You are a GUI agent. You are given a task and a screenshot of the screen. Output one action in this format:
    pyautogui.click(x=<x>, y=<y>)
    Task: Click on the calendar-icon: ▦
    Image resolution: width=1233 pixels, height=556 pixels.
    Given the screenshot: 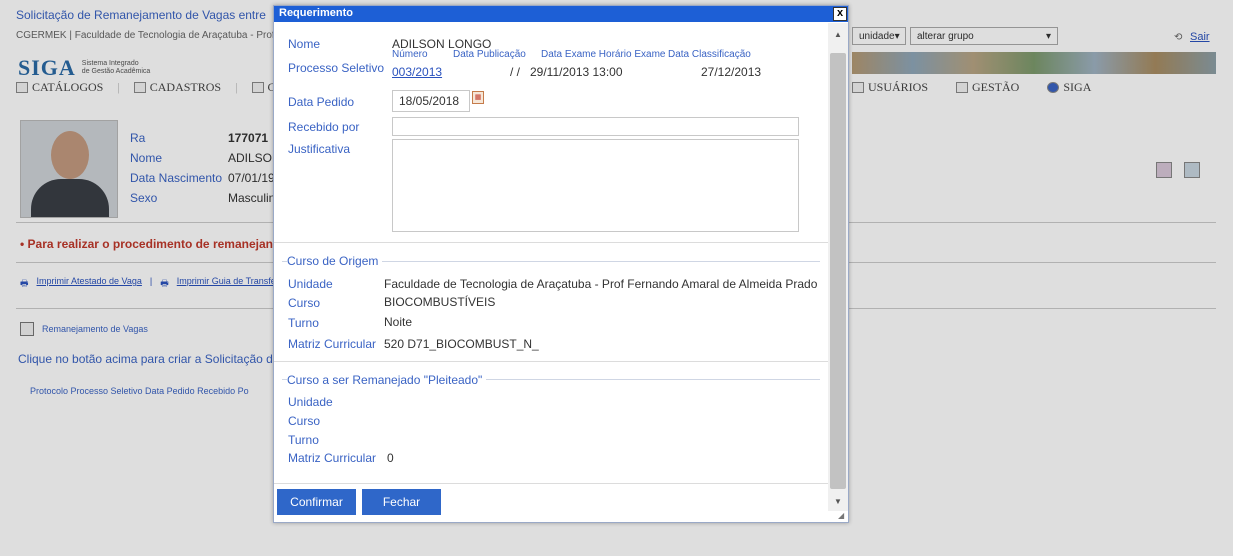 What is the action you would take?
    pyautogui.click(x=478, y=97)
    